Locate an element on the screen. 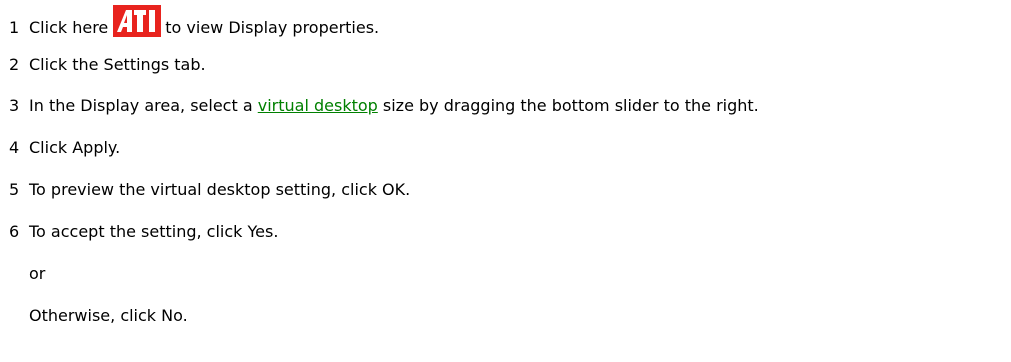 This screenshot has height=362, width=1011. step-text: Click the Settings tab. is located at coordinates (117, 64).